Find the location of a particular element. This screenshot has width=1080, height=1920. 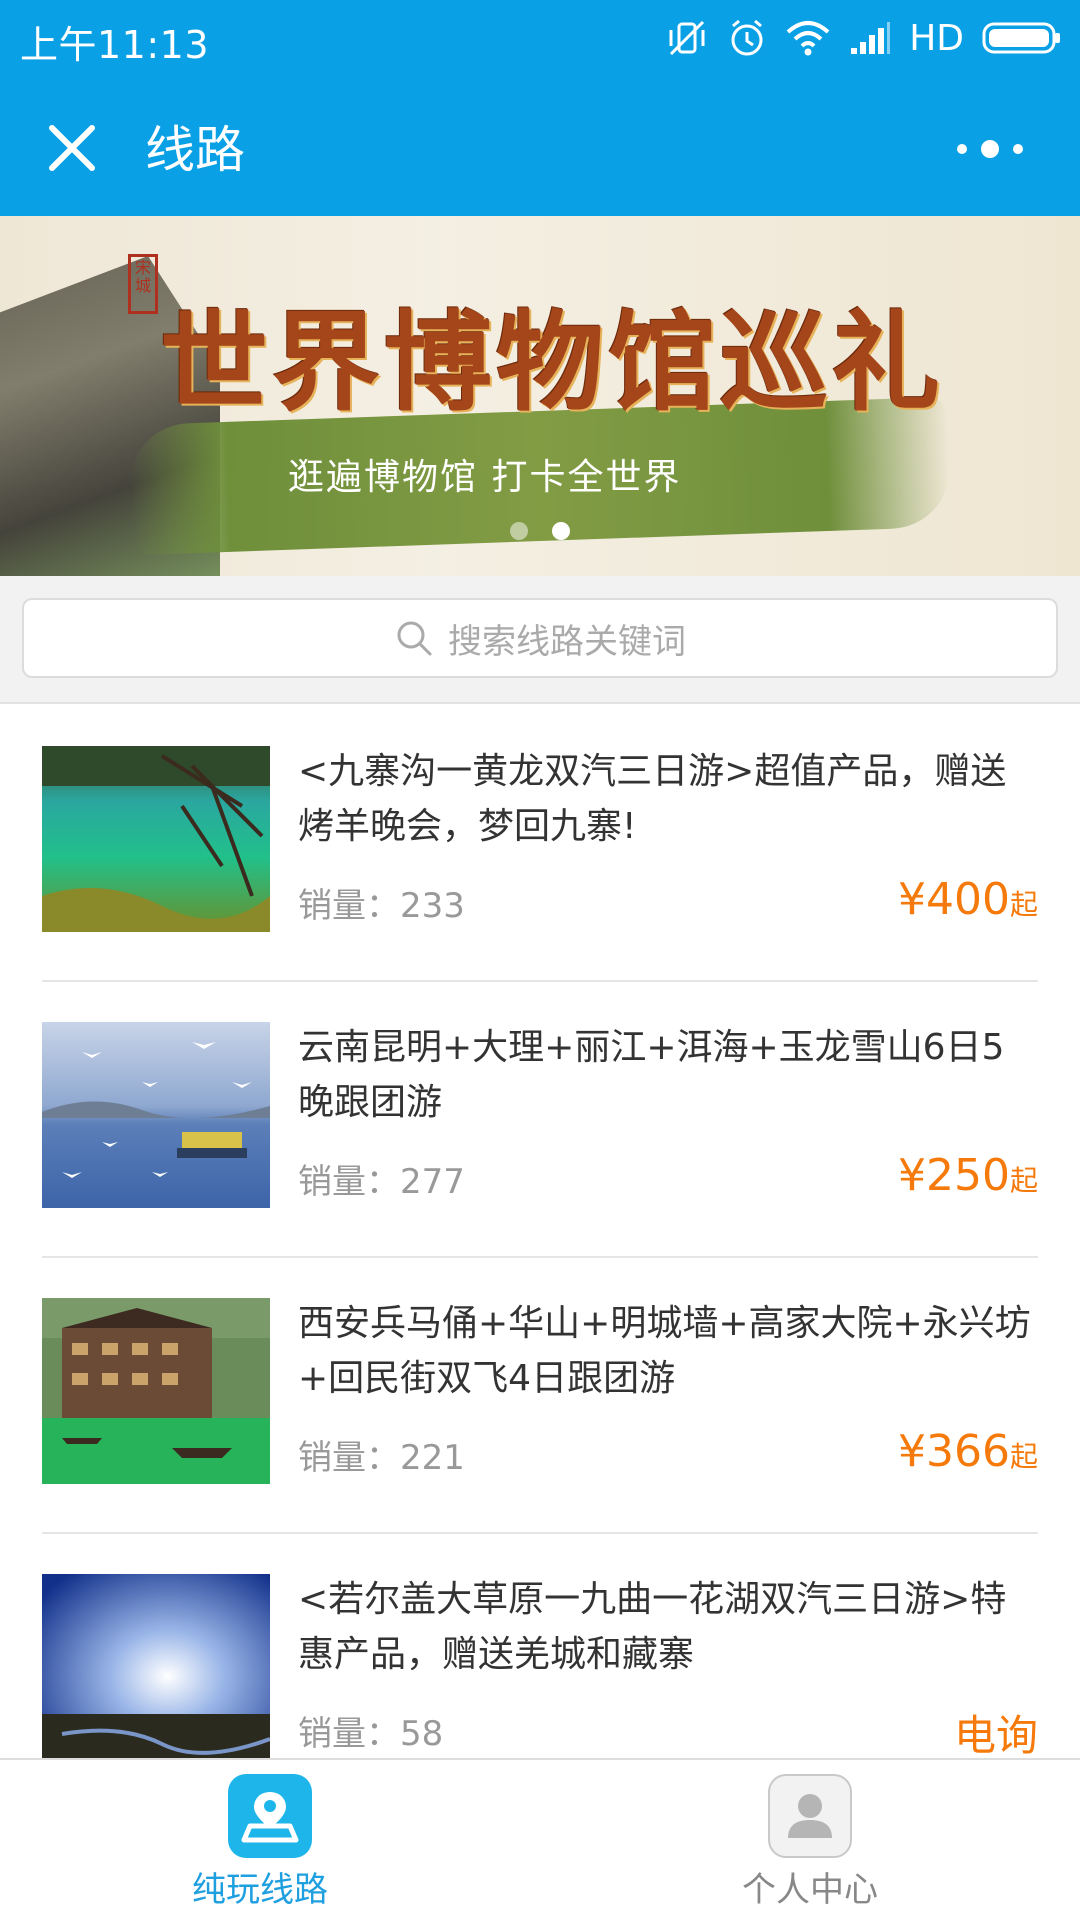

price-value: 电询 is located at coordinates (995, 1735).